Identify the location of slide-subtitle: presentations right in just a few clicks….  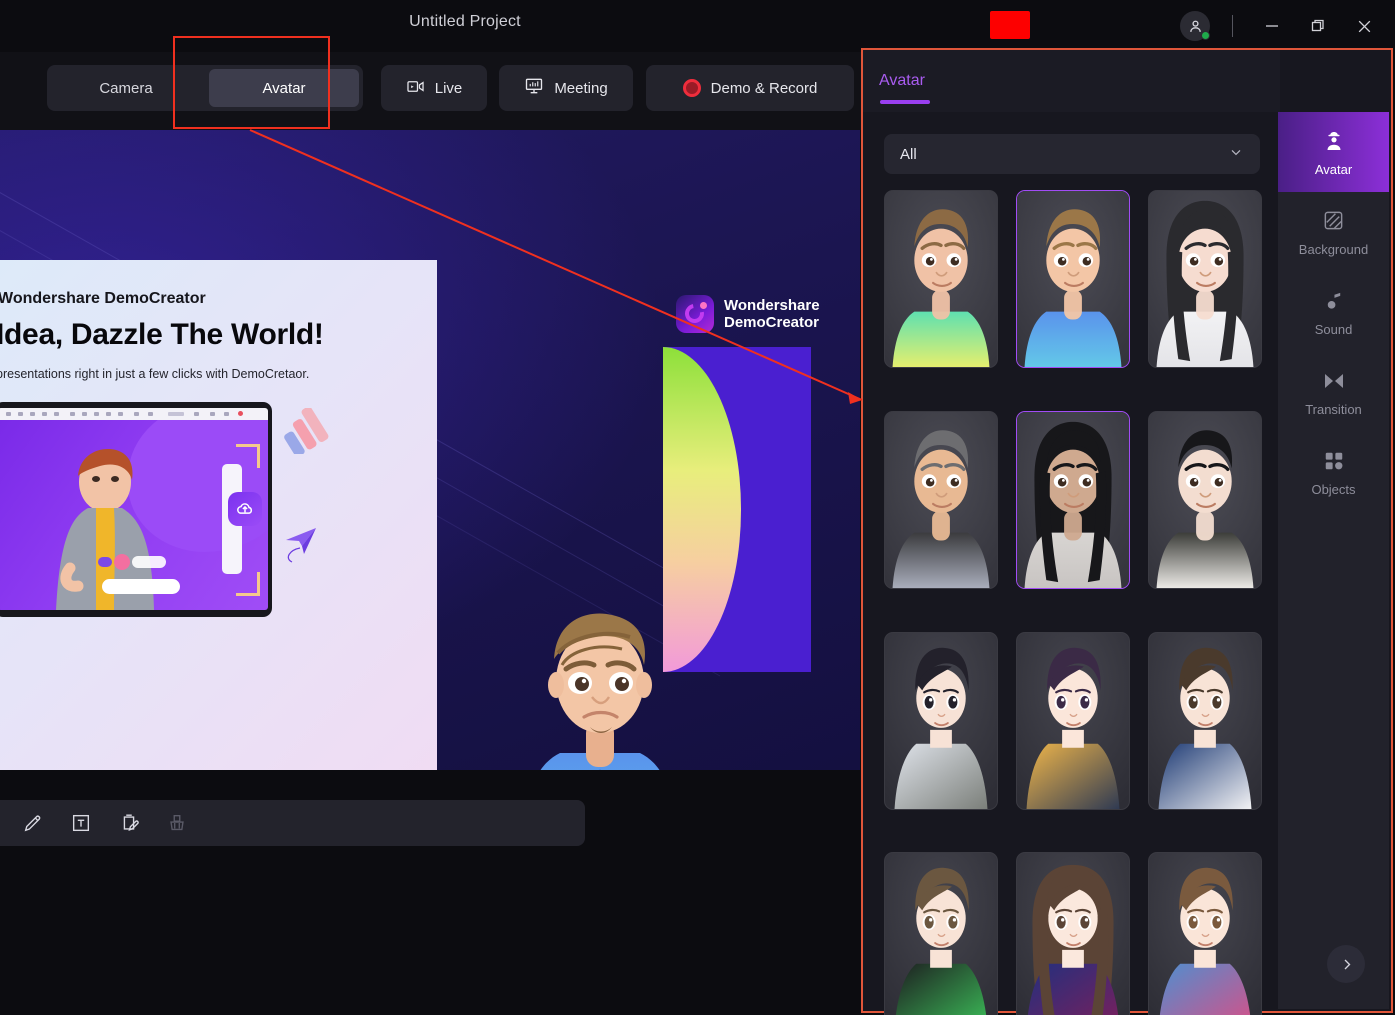
(155, 374).